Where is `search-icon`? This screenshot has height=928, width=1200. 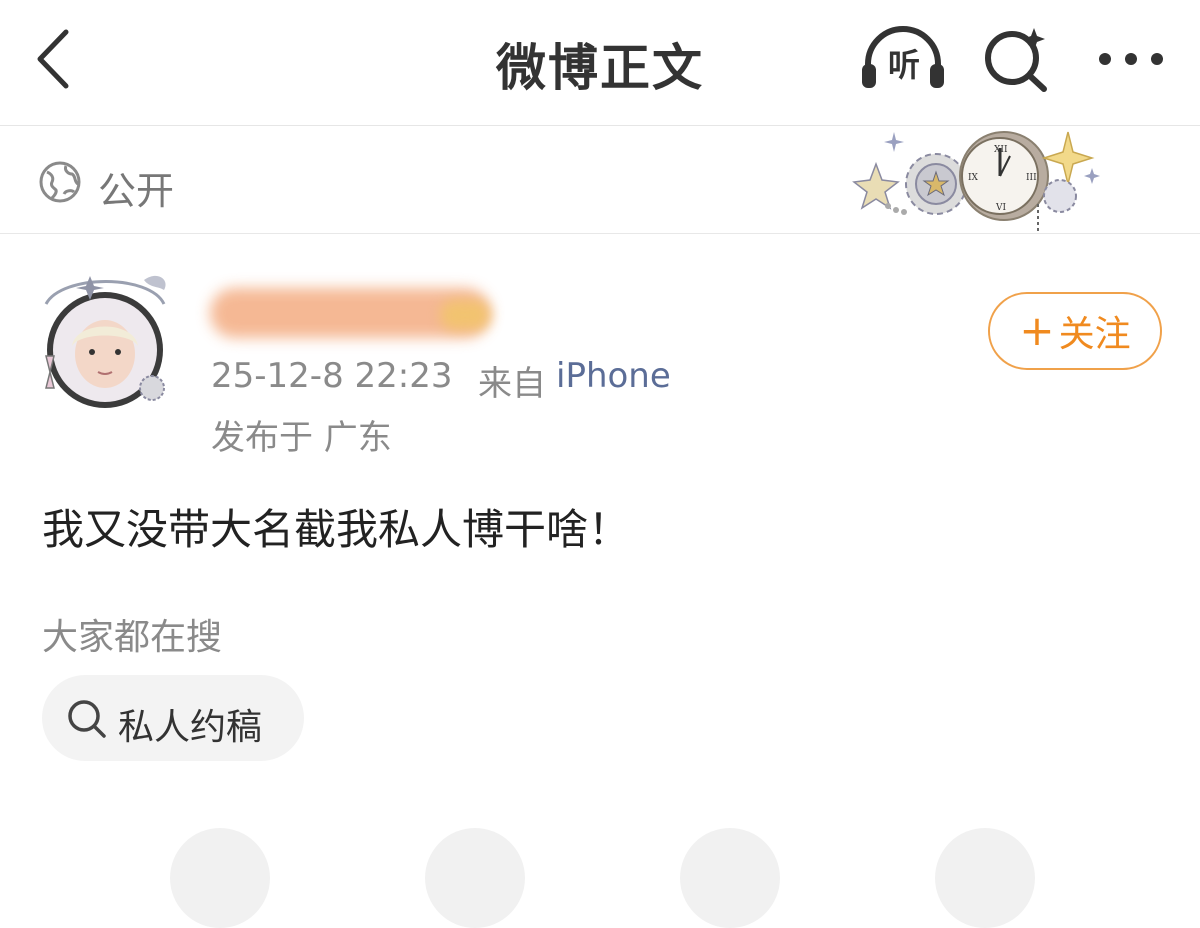 search-icon is located at coordinates (87, 719).